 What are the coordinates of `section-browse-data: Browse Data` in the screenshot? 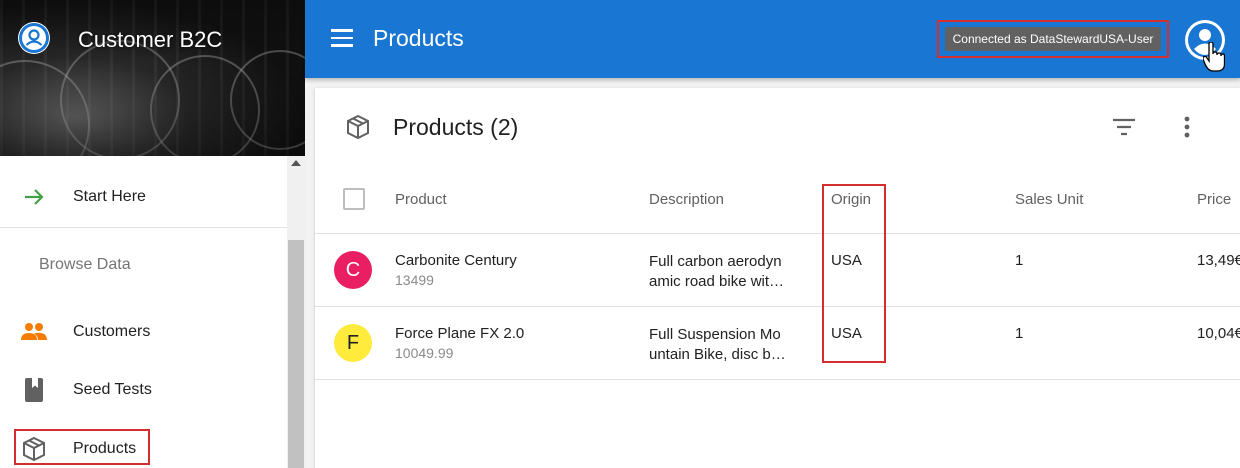 It's located at (85, 264).